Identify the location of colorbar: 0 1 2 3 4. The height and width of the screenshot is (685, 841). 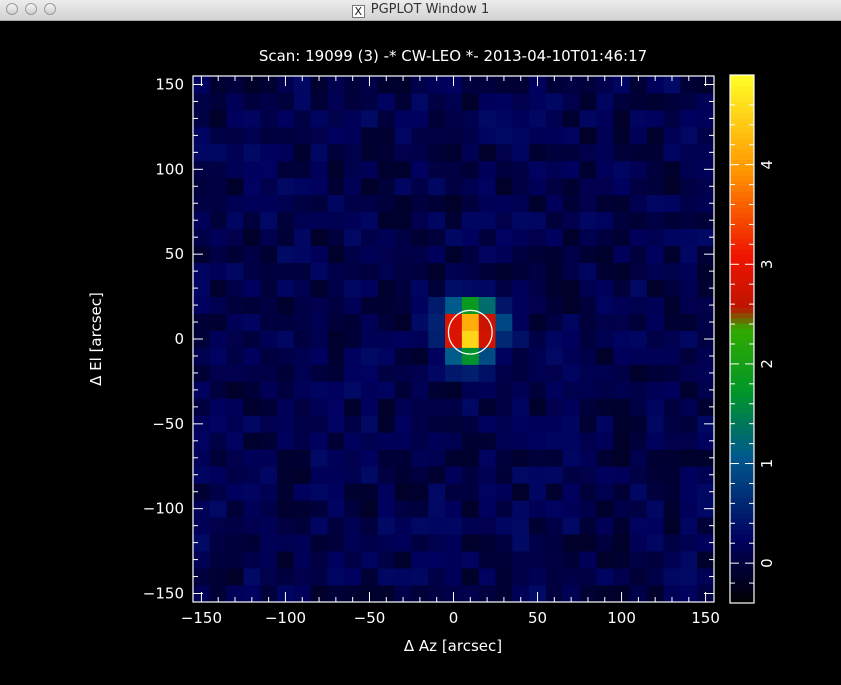
(752, 339).